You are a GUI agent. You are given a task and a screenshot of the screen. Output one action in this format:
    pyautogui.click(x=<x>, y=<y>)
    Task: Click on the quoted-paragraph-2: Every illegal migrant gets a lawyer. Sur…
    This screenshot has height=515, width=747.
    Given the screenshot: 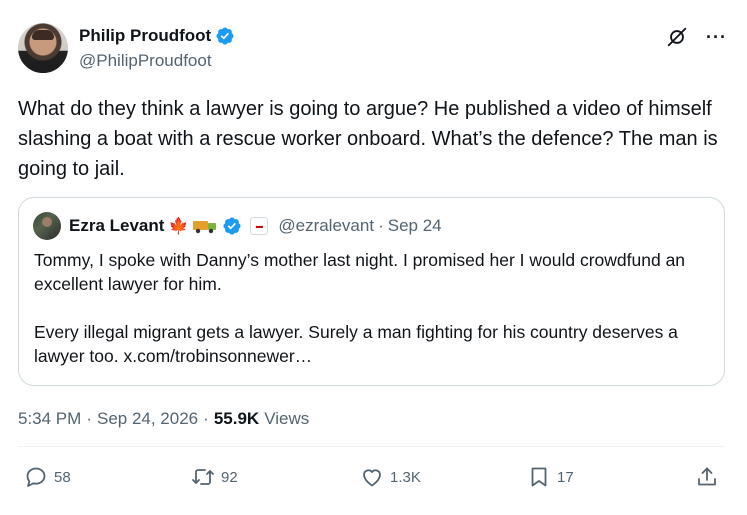 What is the action you would take?
    pyautogui.click(x=356, y=344)
    